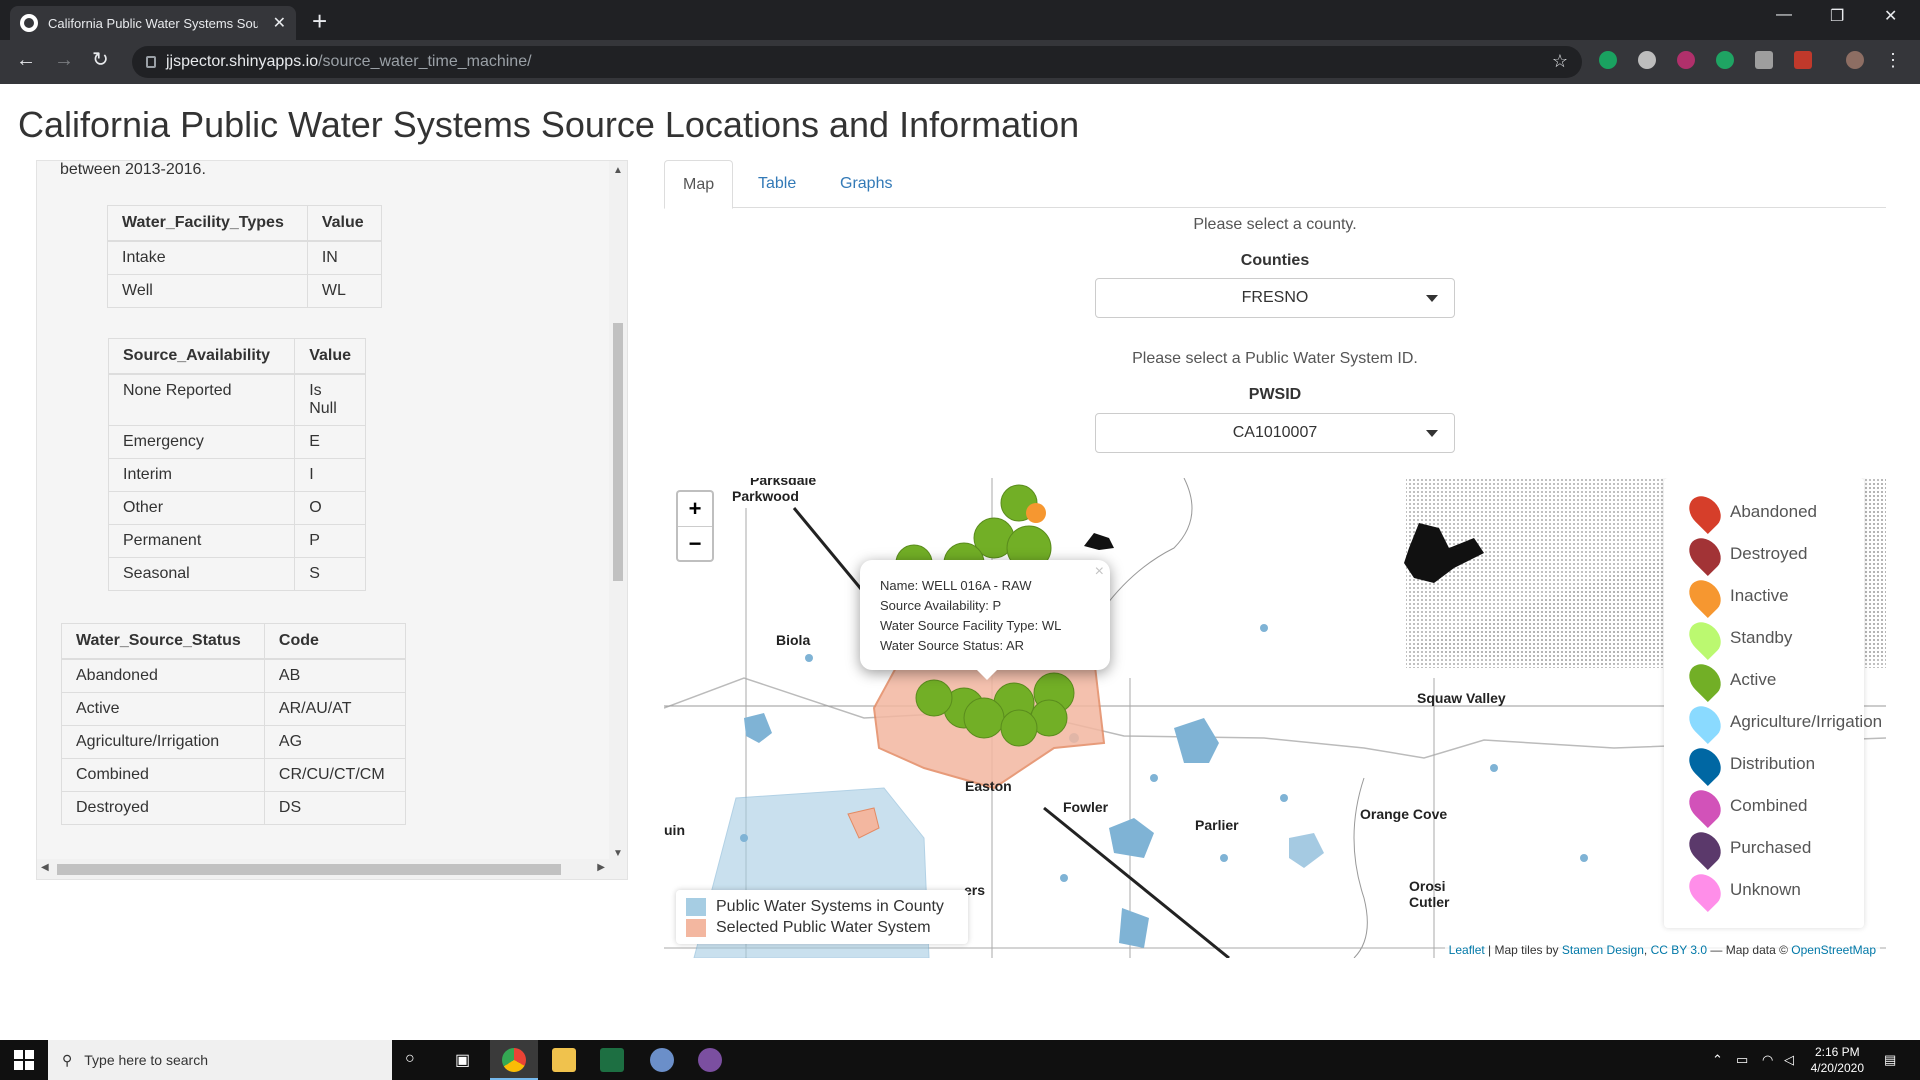 The height and width of the screenshot is (1080, 1920). I want to click on taskbar-search: ⚲ Type here to search, so click(220, 1060).